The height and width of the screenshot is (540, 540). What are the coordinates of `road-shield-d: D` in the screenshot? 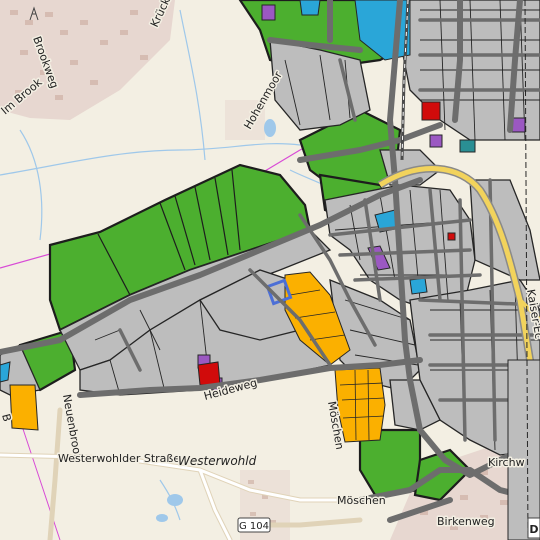 It's located at (533, 528).